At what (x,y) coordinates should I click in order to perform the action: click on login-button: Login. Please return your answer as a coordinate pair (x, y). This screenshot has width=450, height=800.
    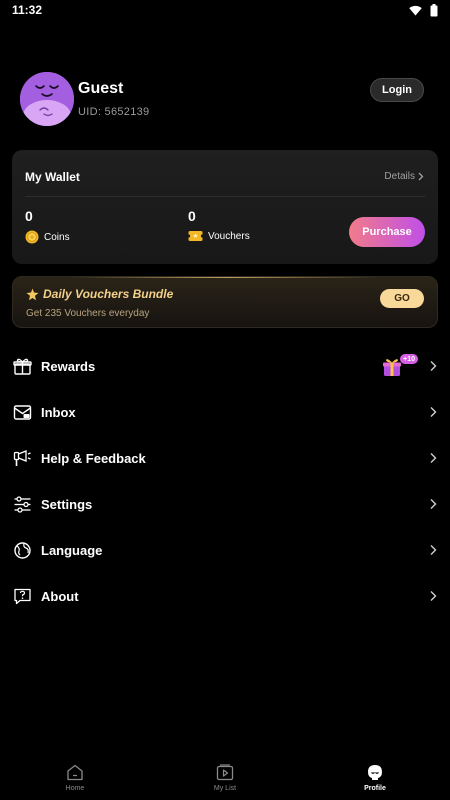
    Looking at the image, I should click on (397, 90).